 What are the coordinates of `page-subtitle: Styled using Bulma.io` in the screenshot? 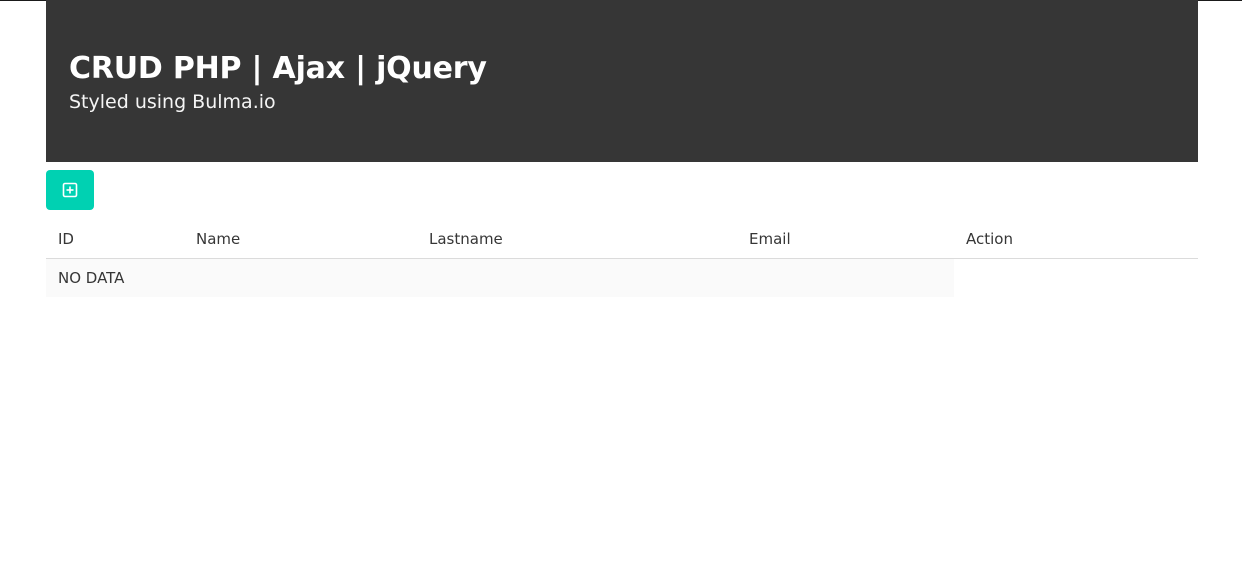 It's located at (172, 102).